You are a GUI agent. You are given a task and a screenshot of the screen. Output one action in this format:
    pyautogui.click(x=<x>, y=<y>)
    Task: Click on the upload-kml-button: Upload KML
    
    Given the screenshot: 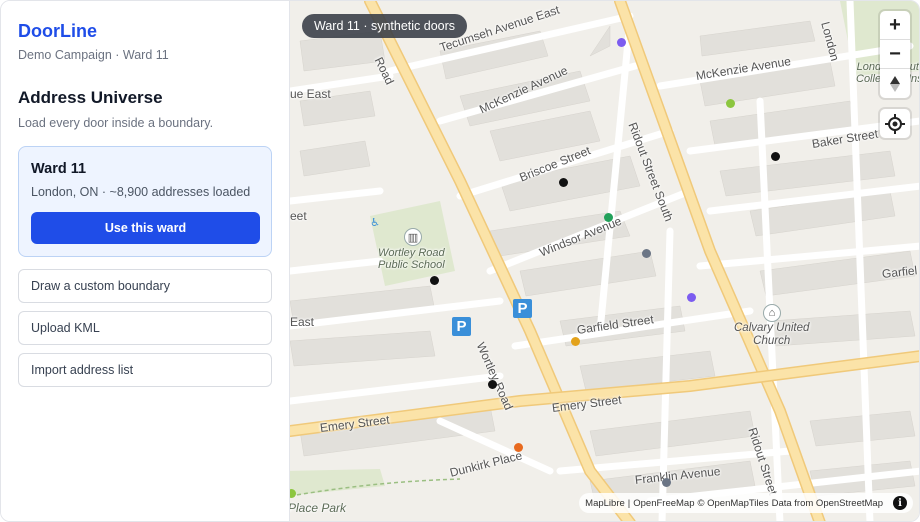 What is the action you would take?
    pyautogui.click(x=145, y=328)
    